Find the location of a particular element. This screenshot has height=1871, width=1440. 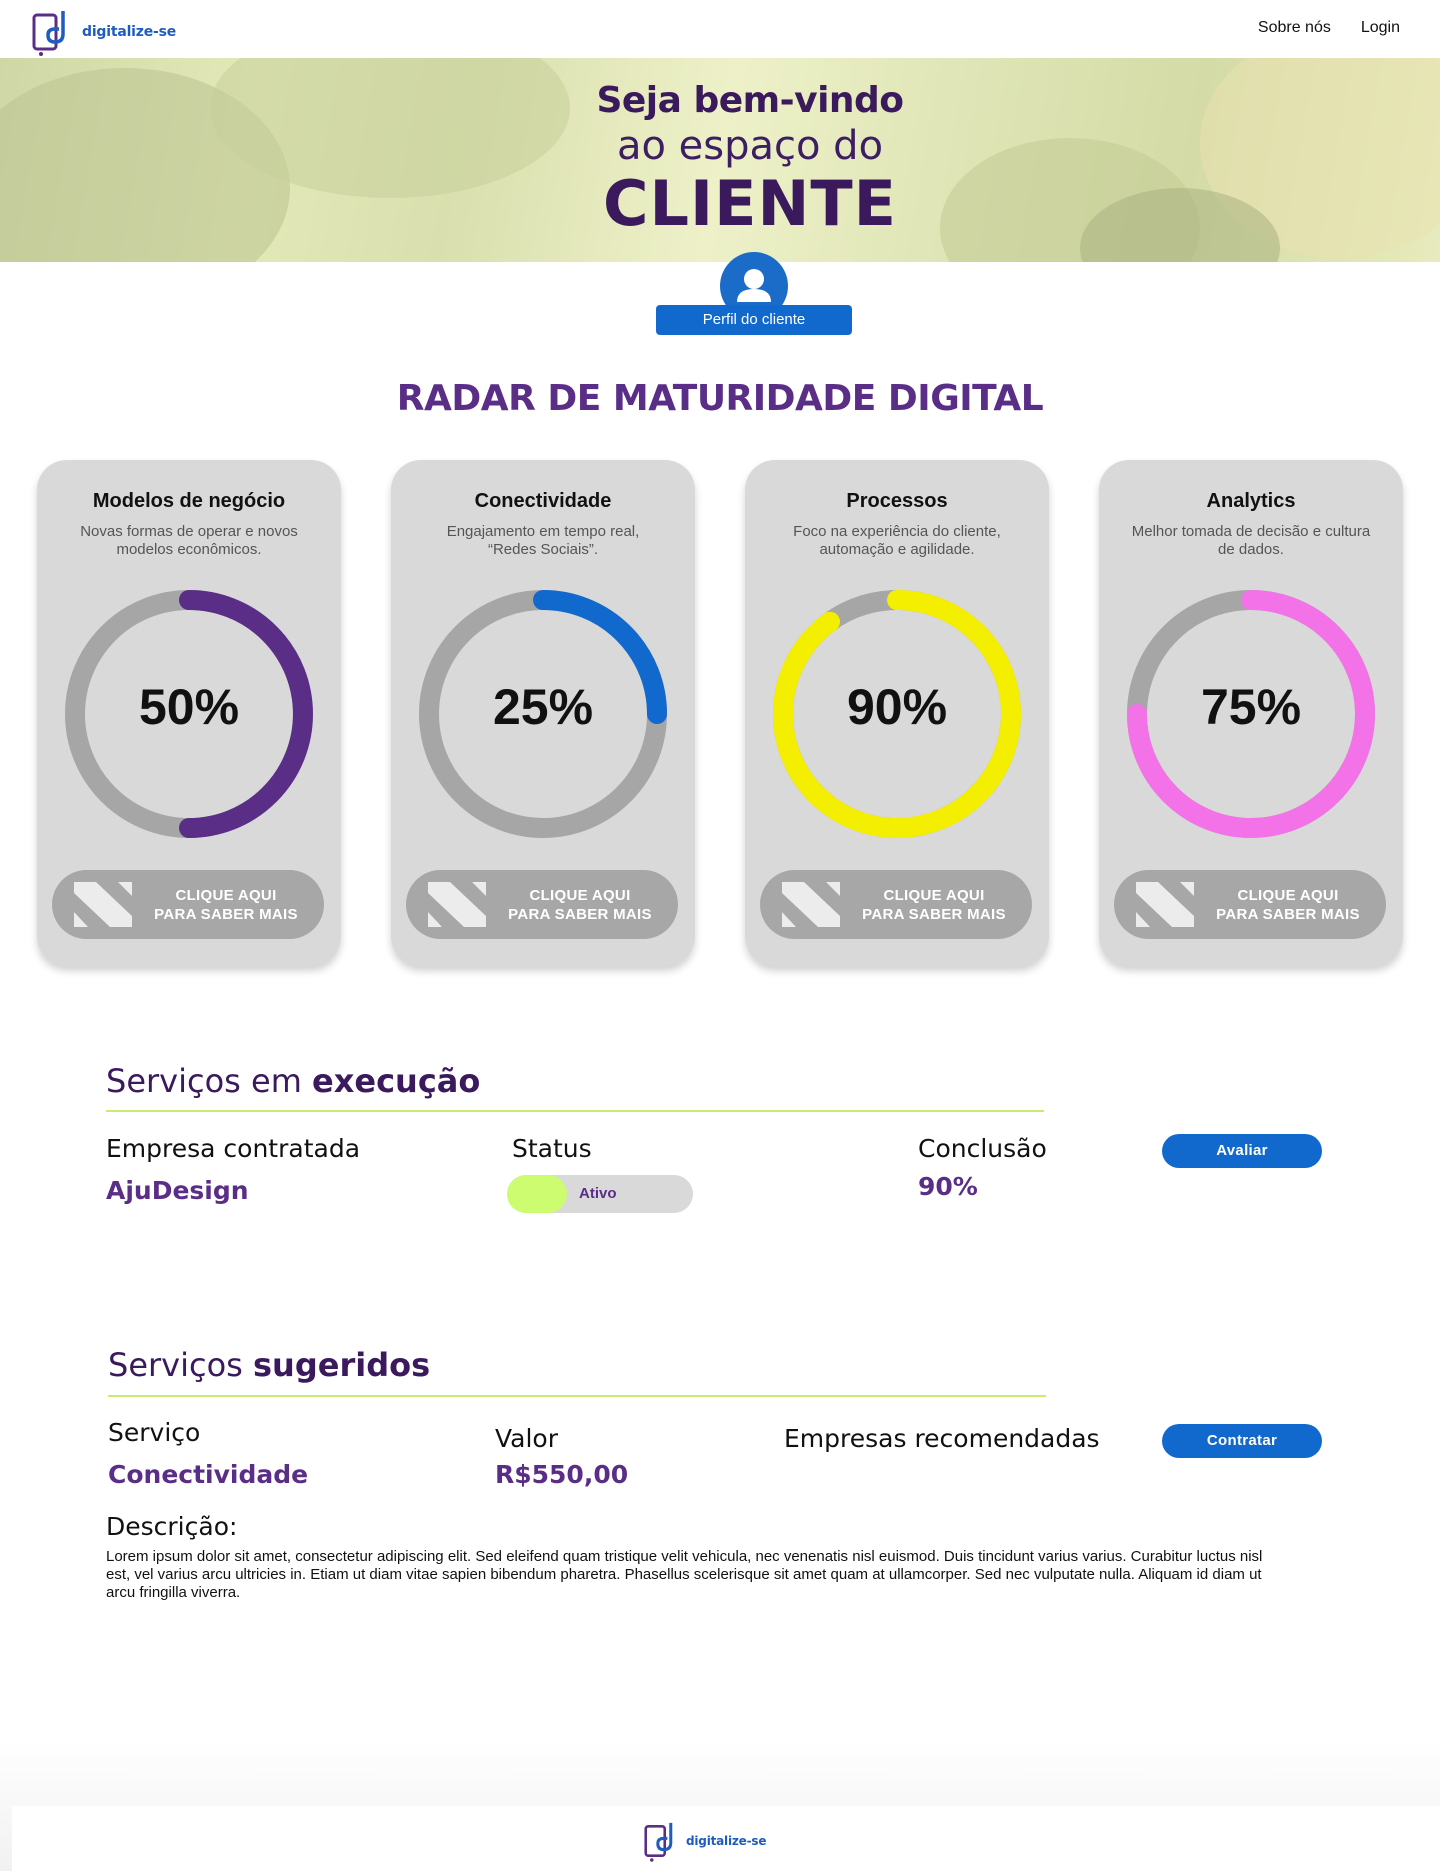

footer-brand-name: digitalize-se is located at coordinates (726, 1841).